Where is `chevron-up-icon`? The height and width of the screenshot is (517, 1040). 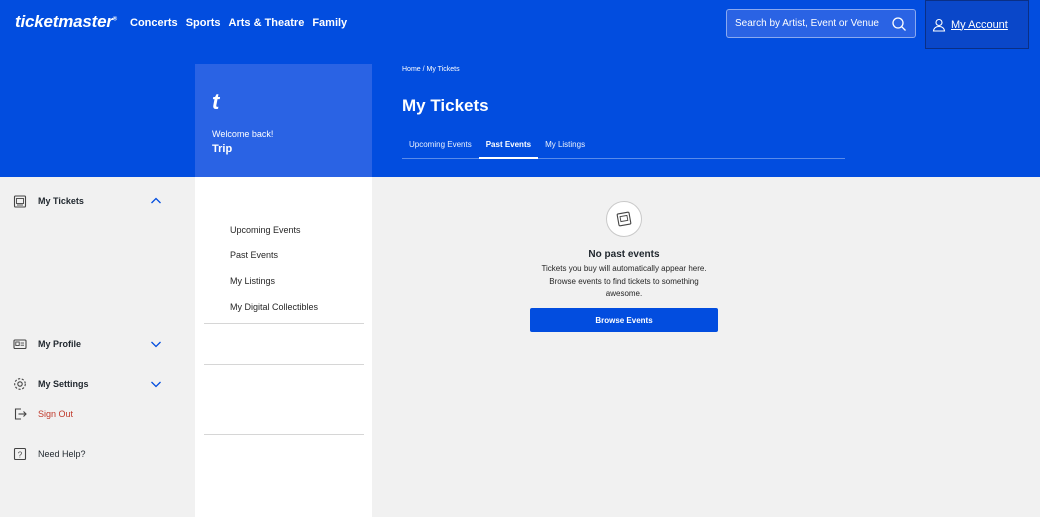
chevron-up-icon is located at coordinates (156, 200).